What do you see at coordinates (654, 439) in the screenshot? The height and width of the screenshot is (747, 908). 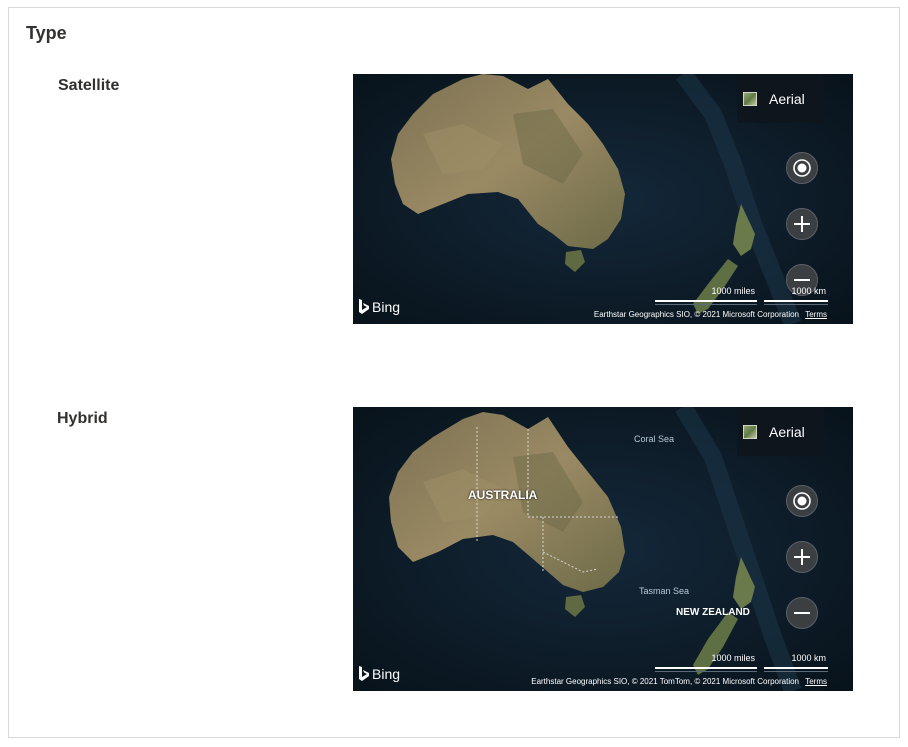 I see `coral-sea-label: Coral Sea` at bounding box center [654, 439].